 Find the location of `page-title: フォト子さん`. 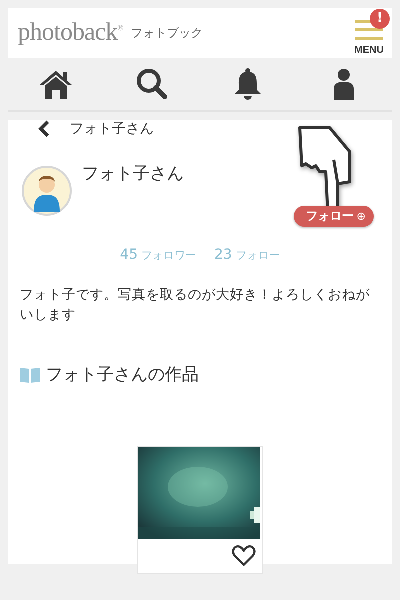

page-title: フォト子さん is located at coordinates (112, 129).